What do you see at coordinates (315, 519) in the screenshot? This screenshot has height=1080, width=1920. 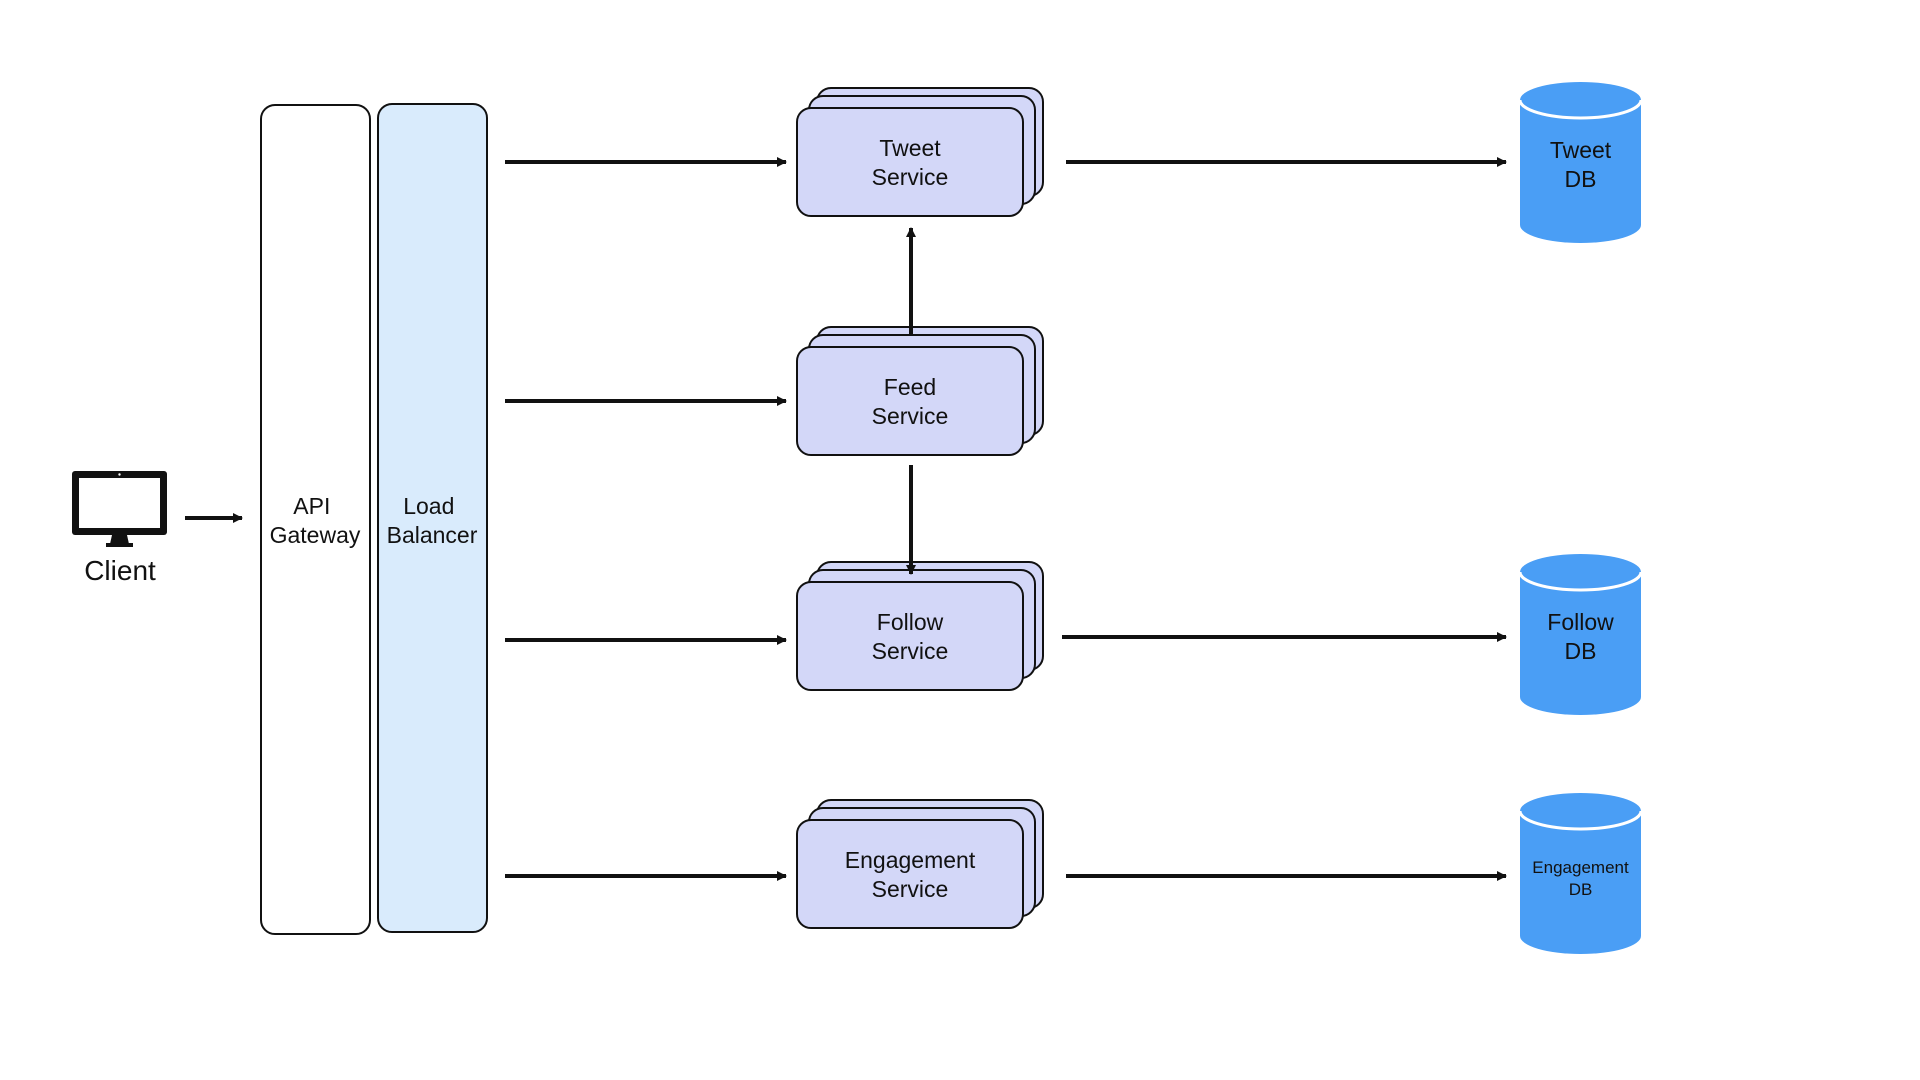 I see `api-gateway-node: API Gateway` at bounding box center [315, 519].